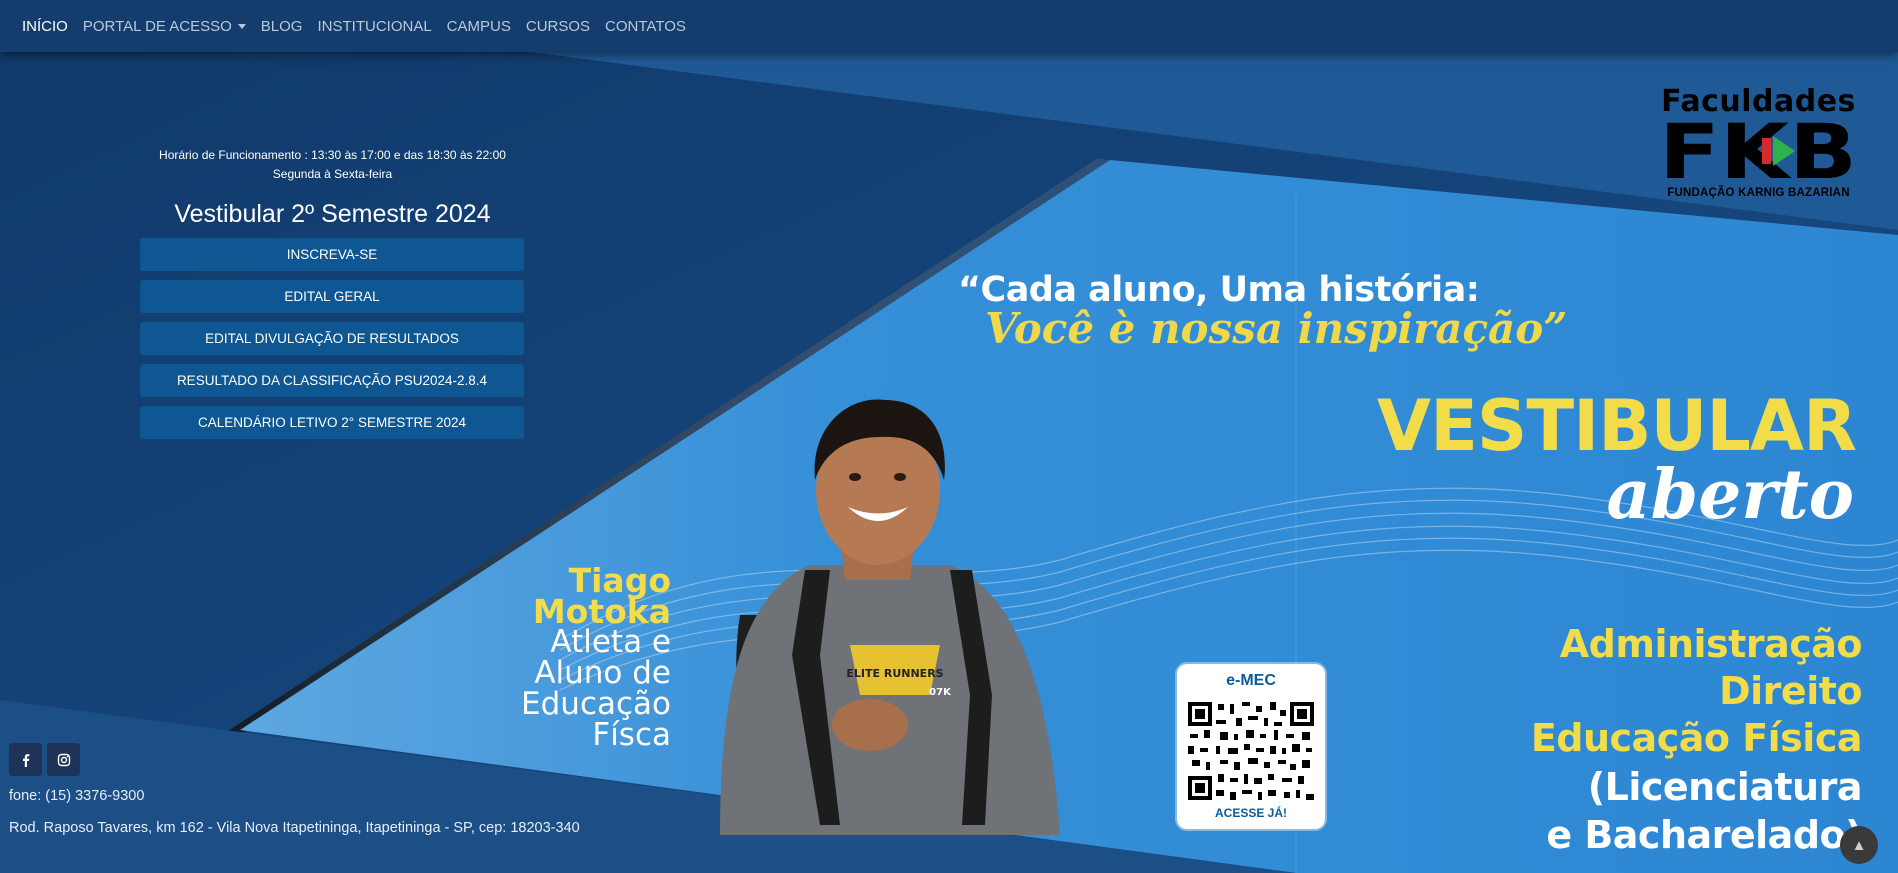 This screenshot has width=1898, height=873. Describe the element at coordinates (1758, 193) in the screenshot. I see `logo-subtitle: FUNDAÇÃO KARNIG BAZARIAN` at that location.